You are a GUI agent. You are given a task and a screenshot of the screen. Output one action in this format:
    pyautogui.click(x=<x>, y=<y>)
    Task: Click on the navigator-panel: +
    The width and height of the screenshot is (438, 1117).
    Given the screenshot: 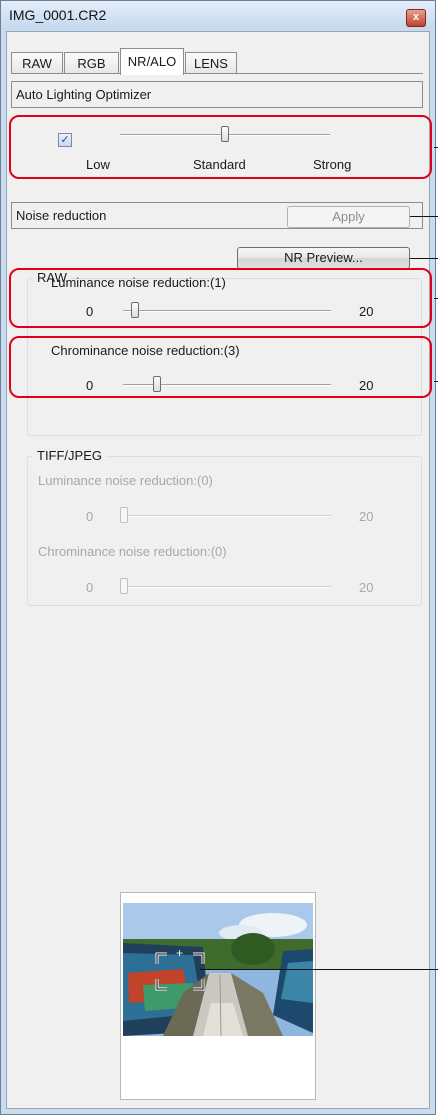 What is the action you would take?
    pyautogui.click(x=218, y=996)
    